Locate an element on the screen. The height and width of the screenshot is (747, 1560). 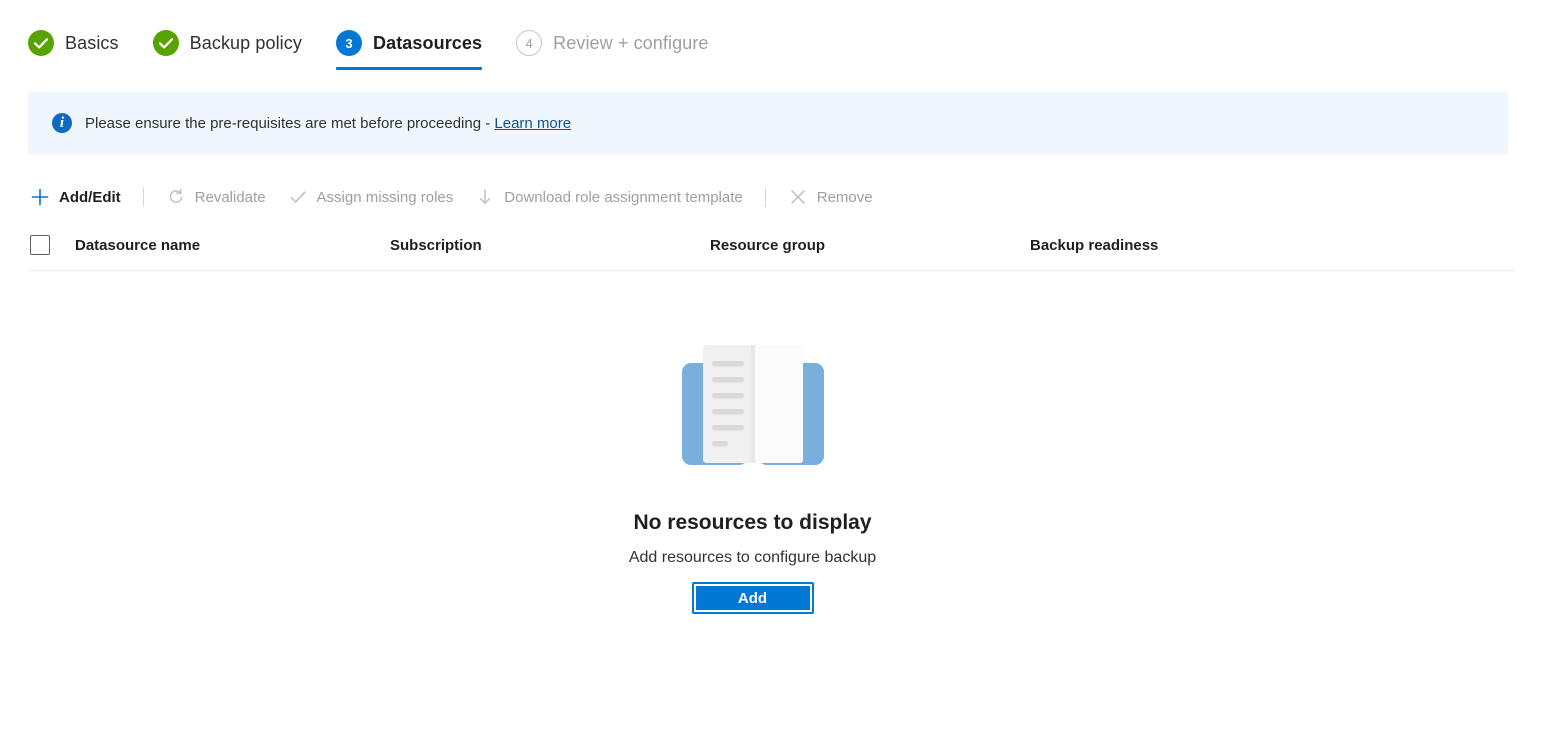
open-book-icon is located at coordinates (753, 410).